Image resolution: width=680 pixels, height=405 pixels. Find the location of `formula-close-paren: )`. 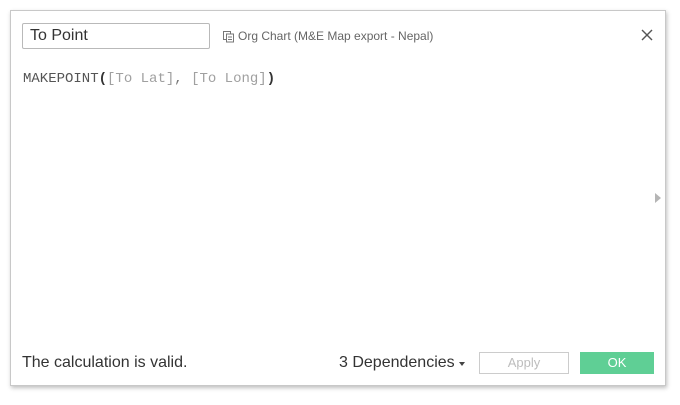

formula-close-paren: ) is located at coordinates (271, 79).